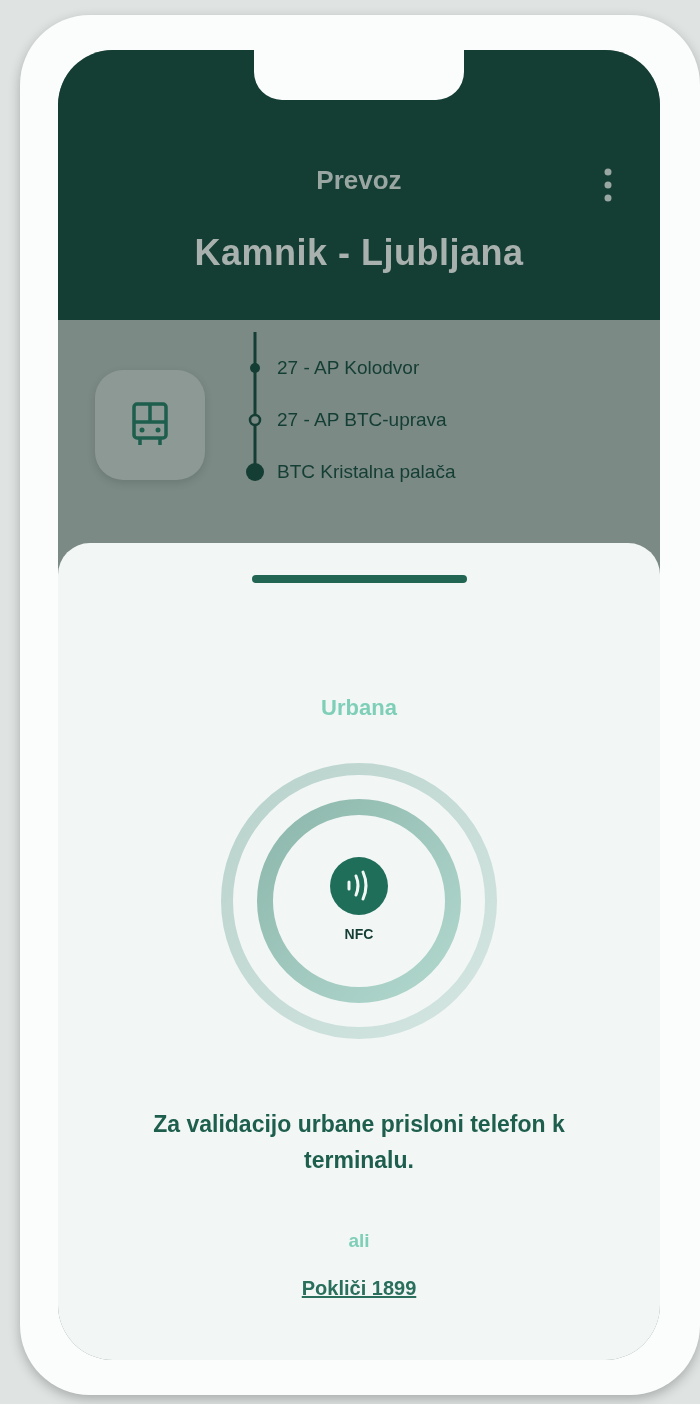 The width and height of the screenshot is (700, 1404). Describe the element at coordinates (359, 579) in the screenshot. I see `sheet-handle` at that location.